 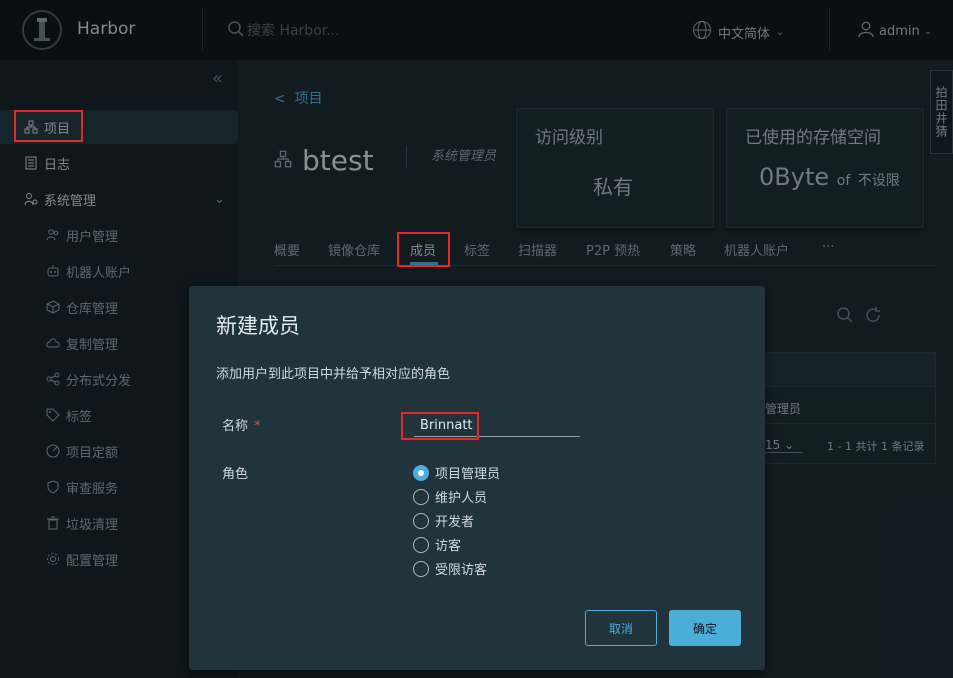 I want to click on ok-button: 确定, so click(x=705, y=628).